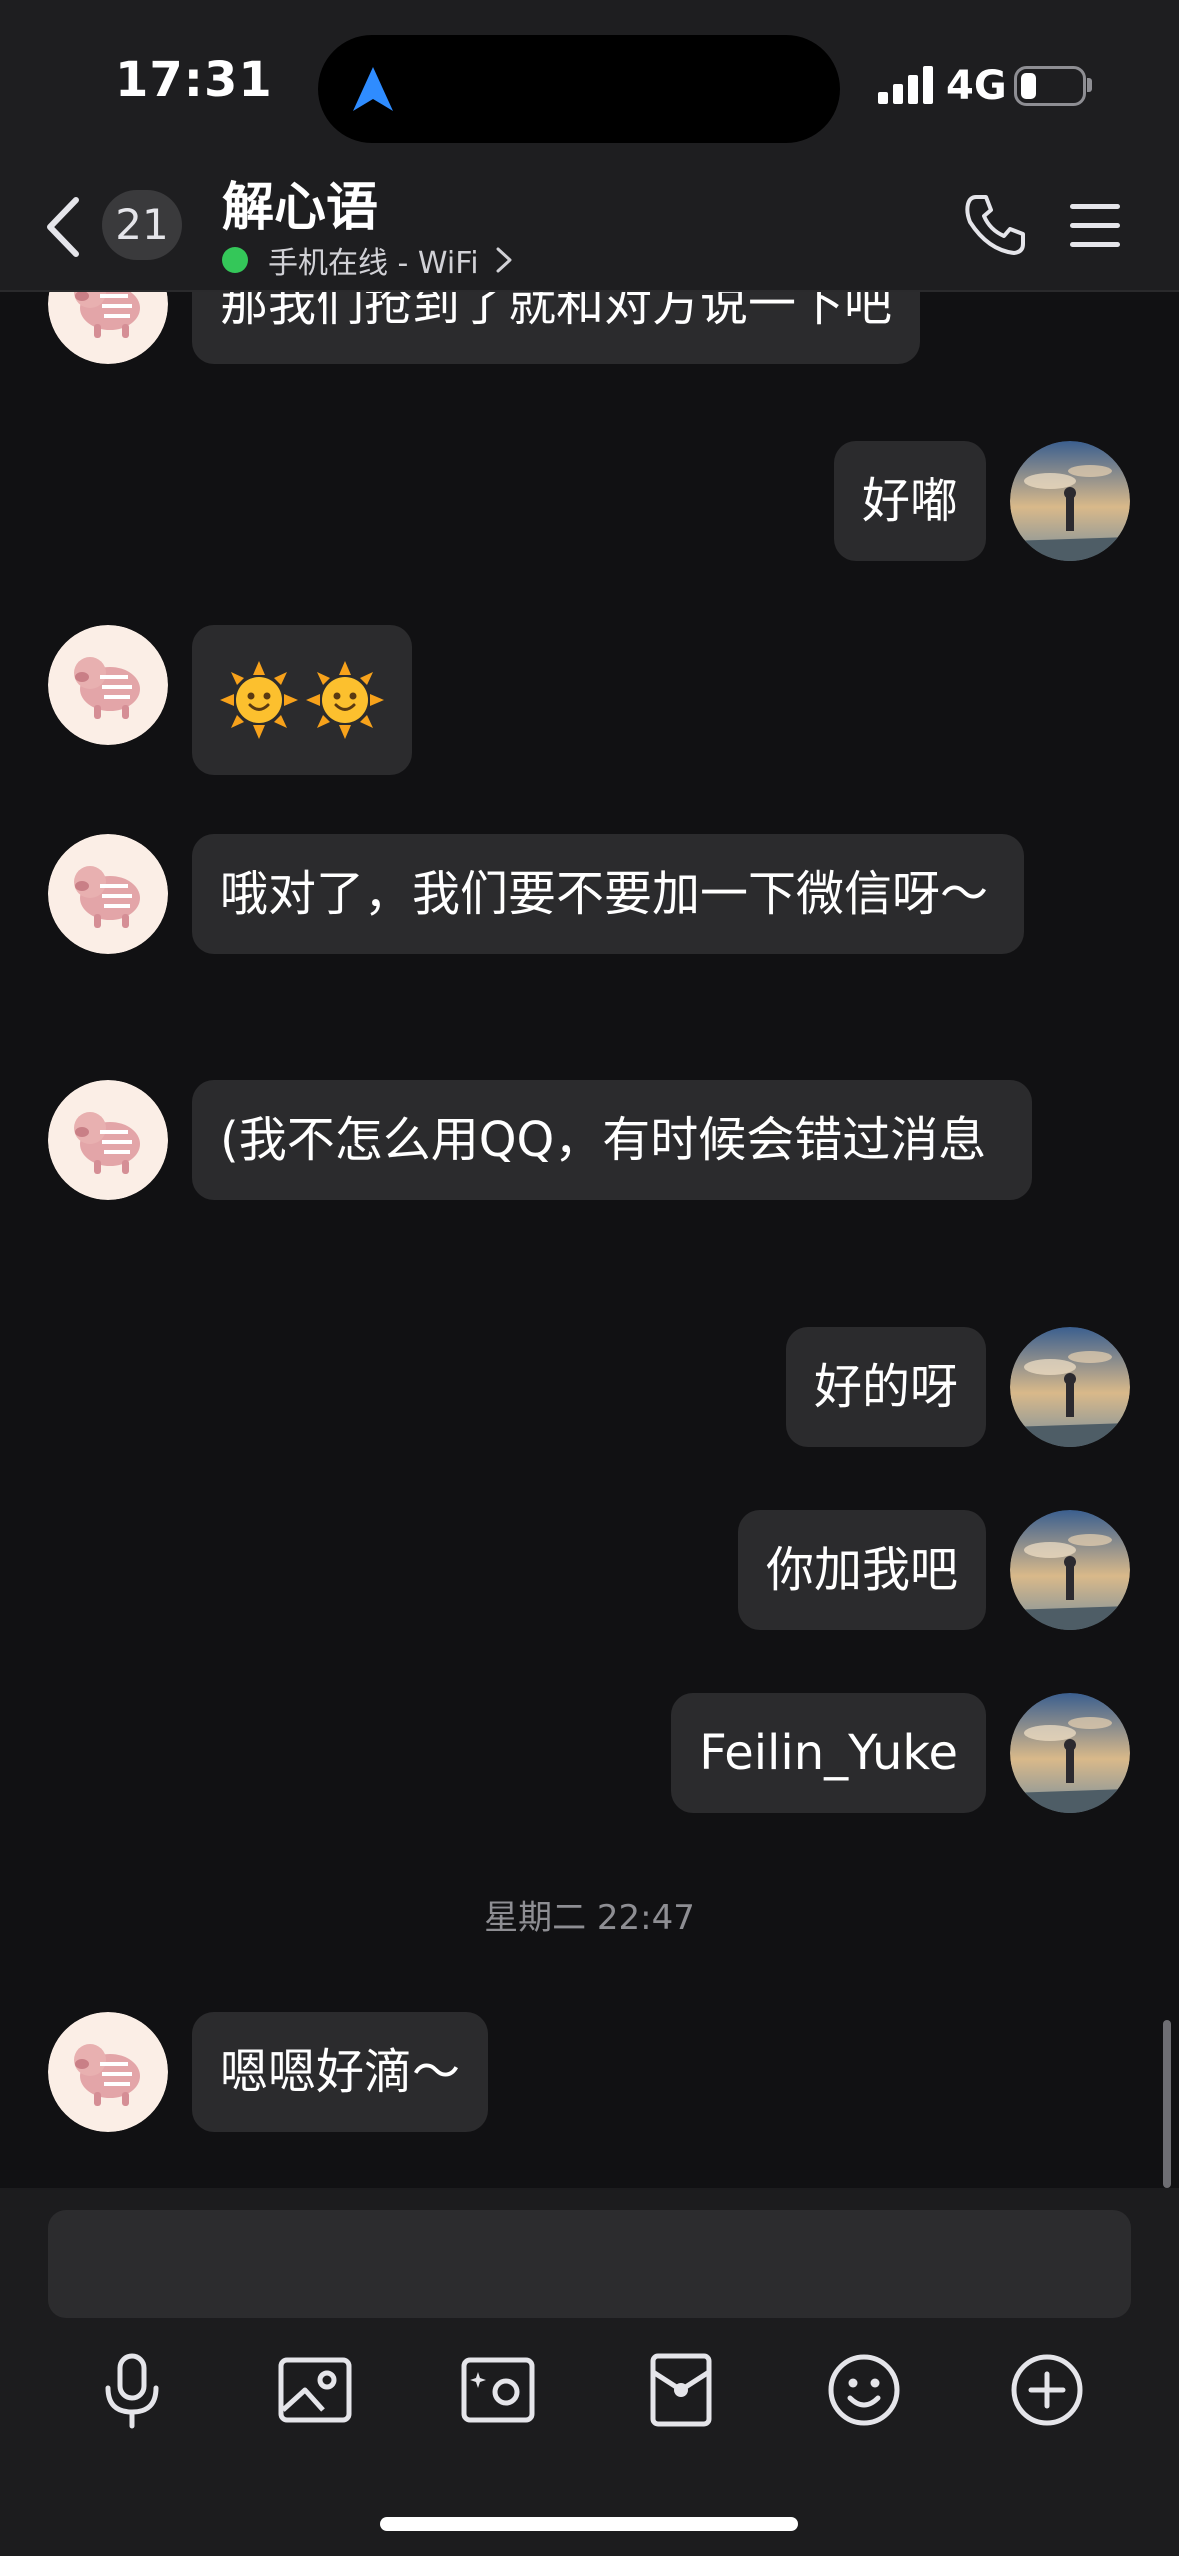  What do you see at coordinates (194, 80) in the screenshot?
I see `status-time: 17:31` at bounding box center [194, 80].